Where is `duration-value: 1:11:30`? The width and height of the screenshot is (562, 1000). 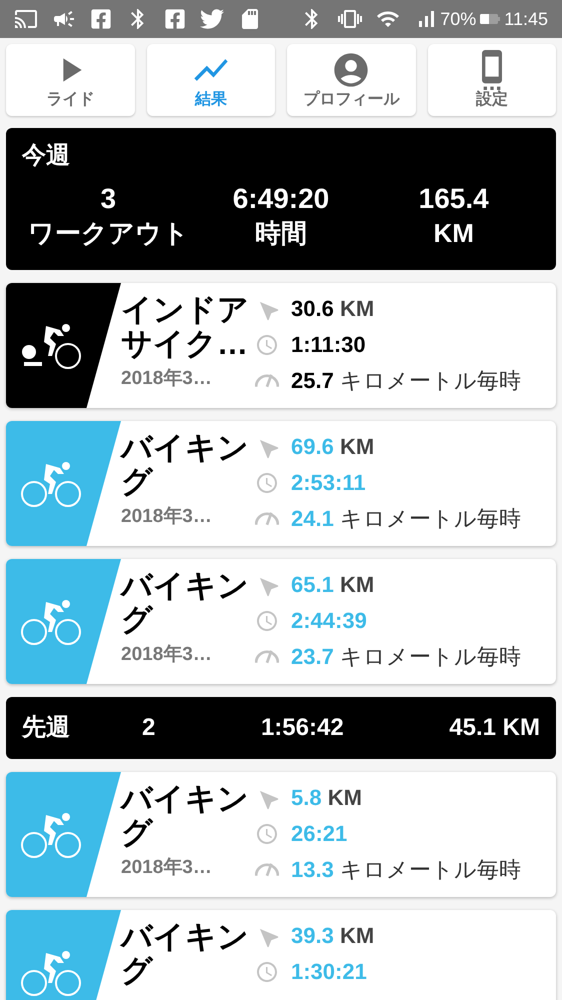
duration-value: 1:11:30 is located at coordinates (328, 345).